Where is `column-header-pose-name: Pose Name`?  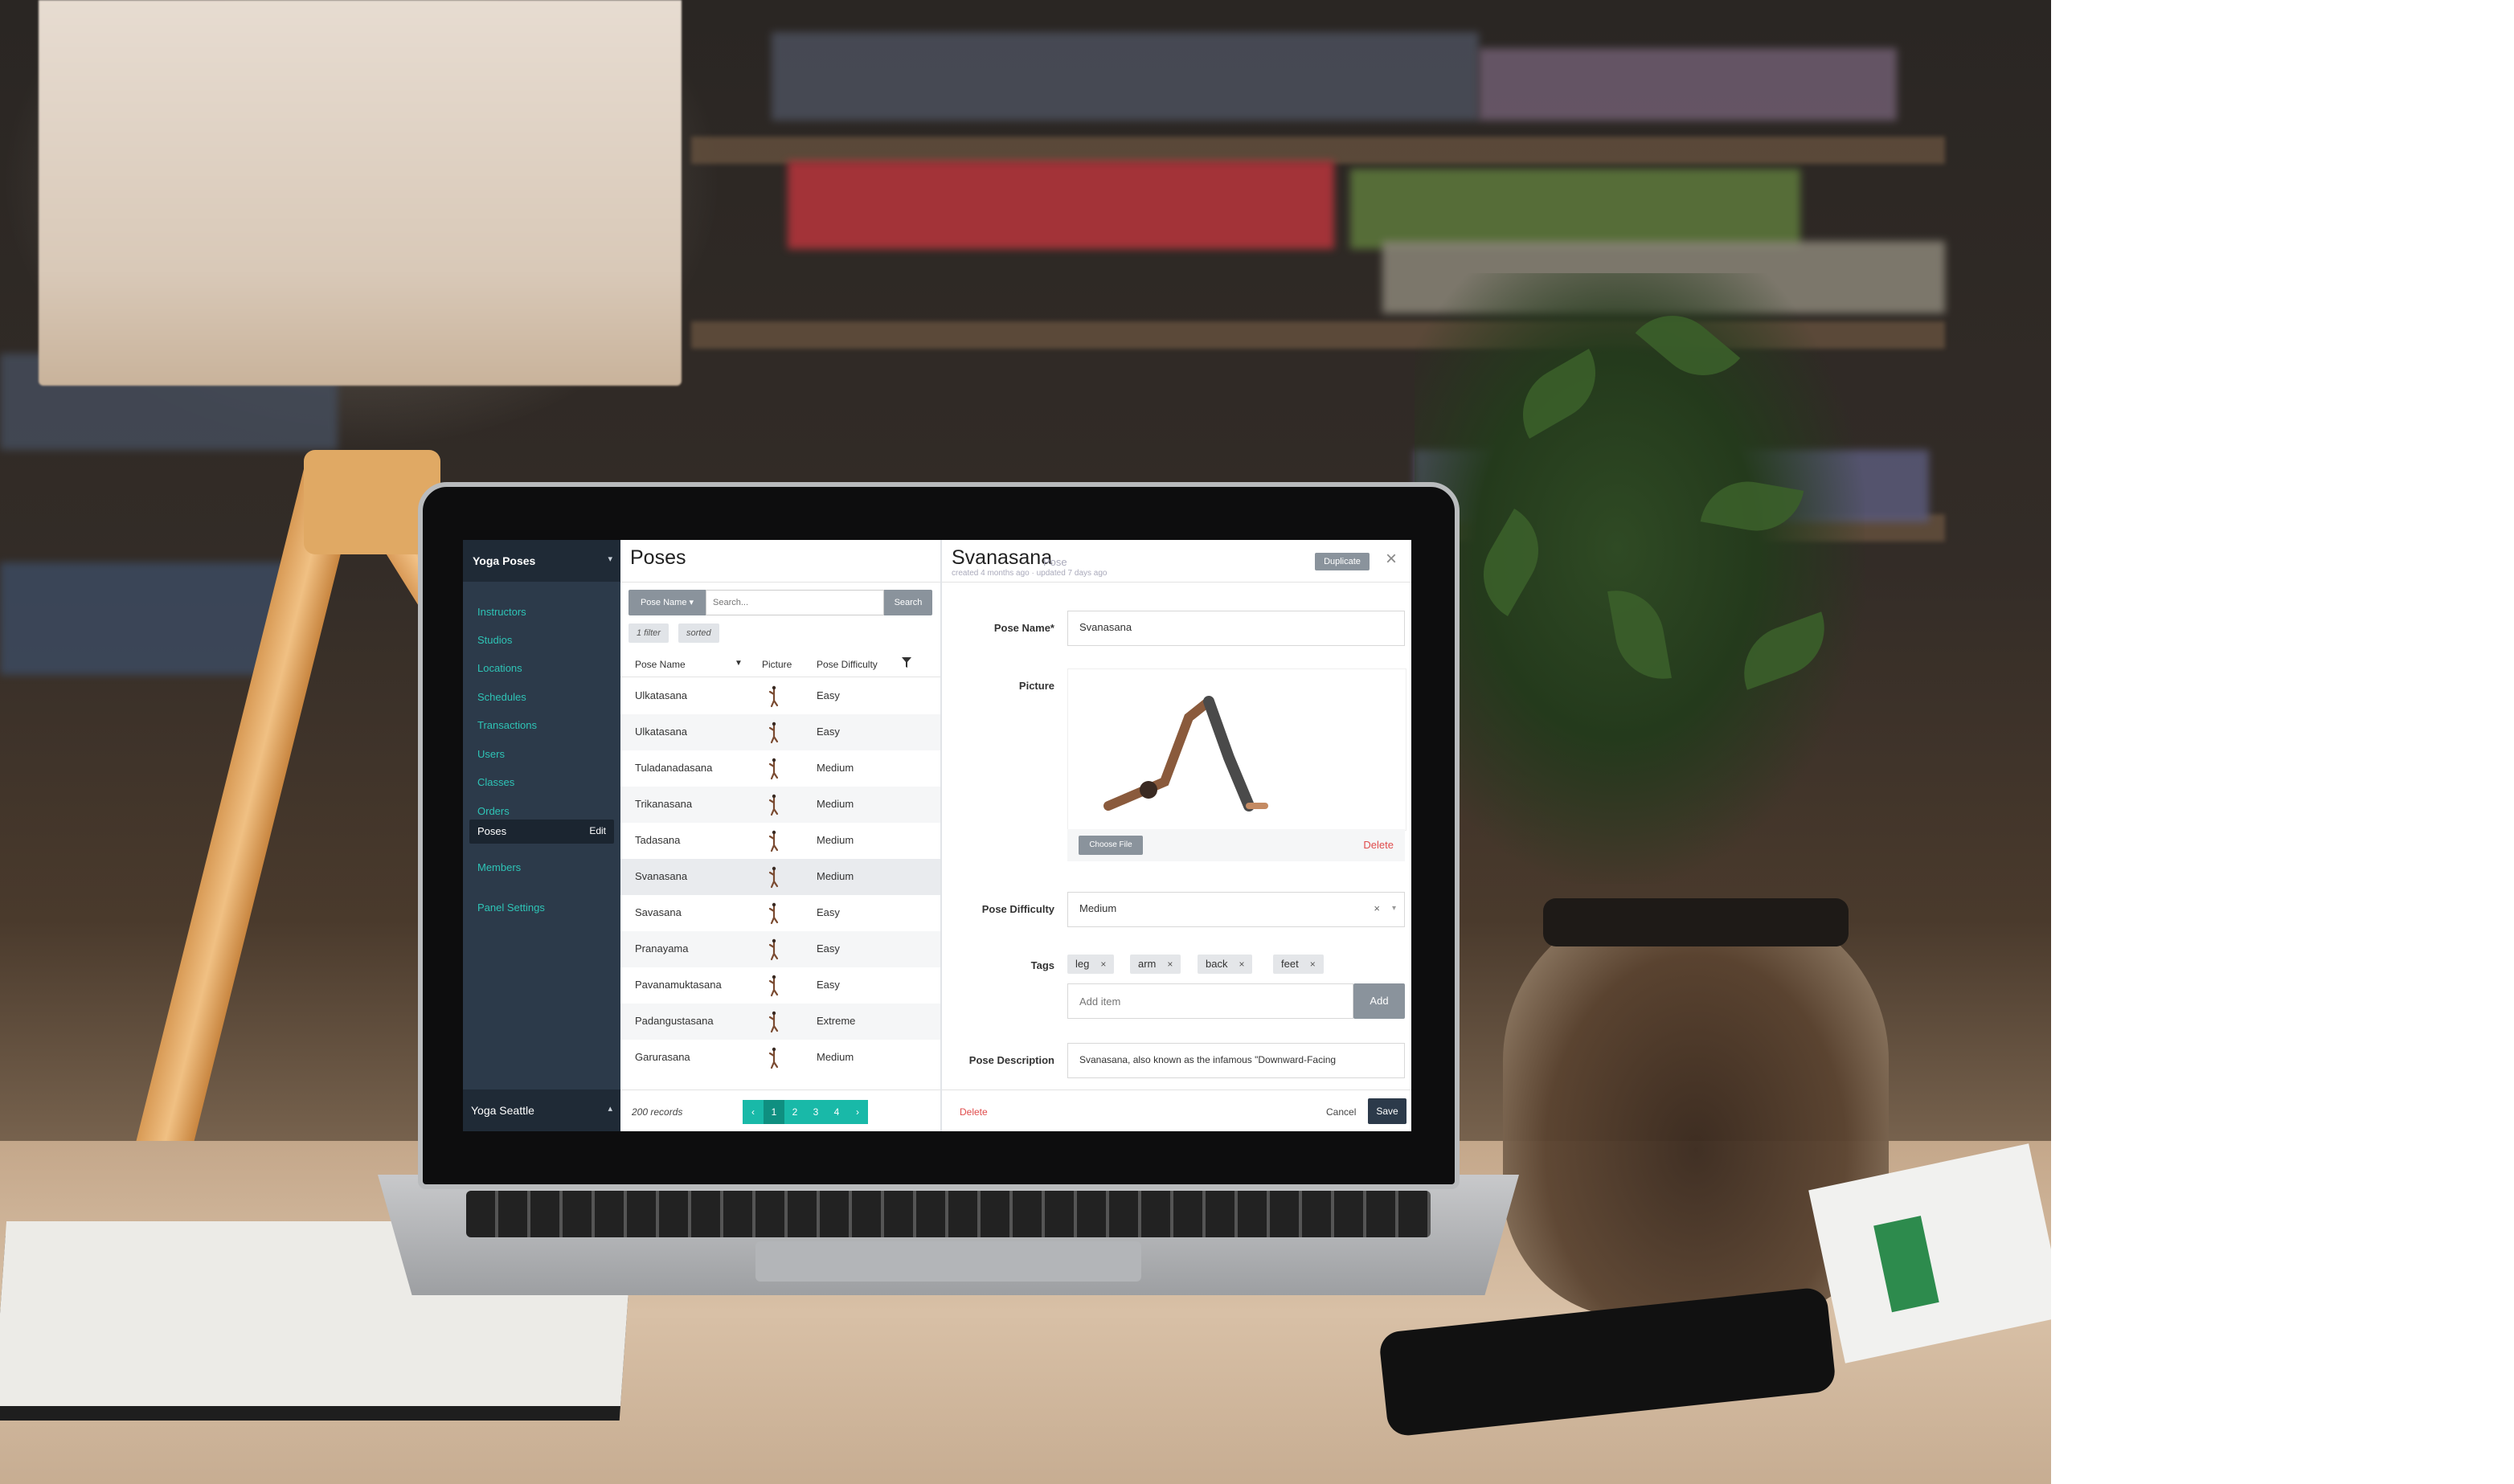 column-header-pose-name: Pose Name is located at coordinates (661, 664).